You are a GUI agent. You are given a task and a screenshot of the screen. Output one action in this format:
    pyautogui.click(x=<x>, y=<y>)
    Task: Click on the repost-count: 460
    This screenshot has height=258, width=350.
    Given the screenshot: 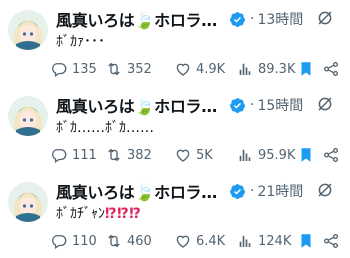 What is the action you would take?
    pyautogui.click(x=139, y=241)
    